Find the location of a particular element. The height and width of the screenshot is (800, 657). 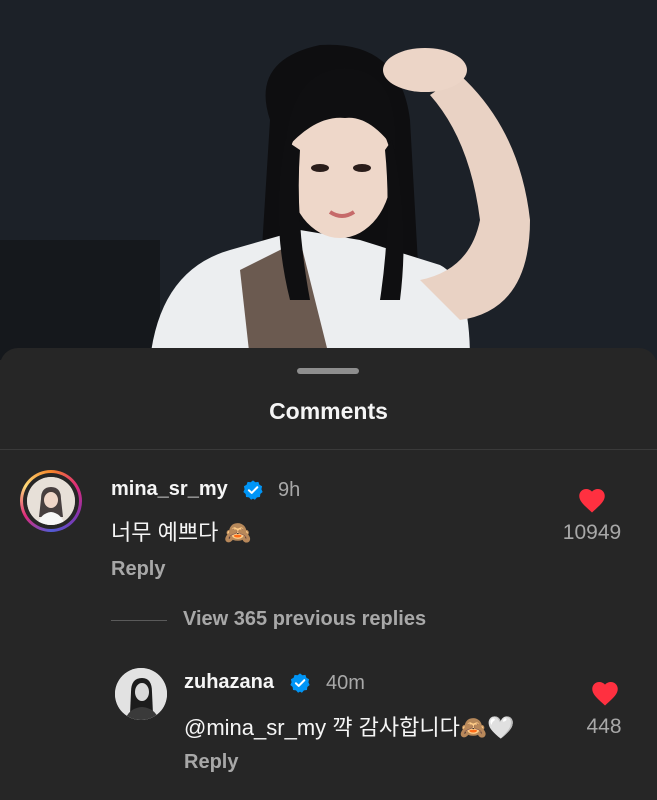

reply-like-count: 448 is located at coordinates (604, 726).